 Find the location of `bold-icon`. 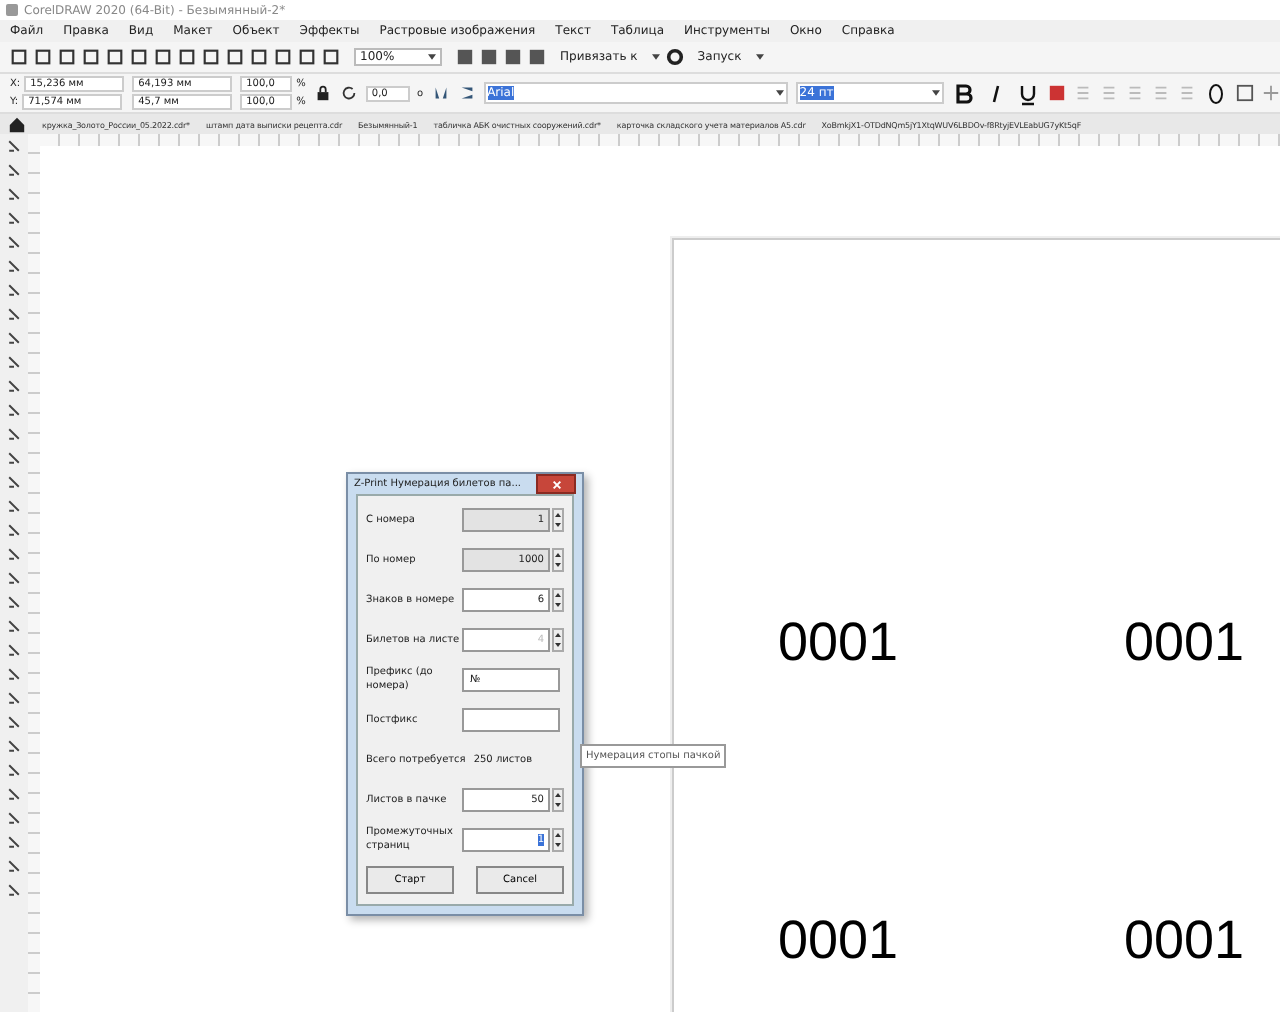

bold-icon is located at coordinates (964, 93).